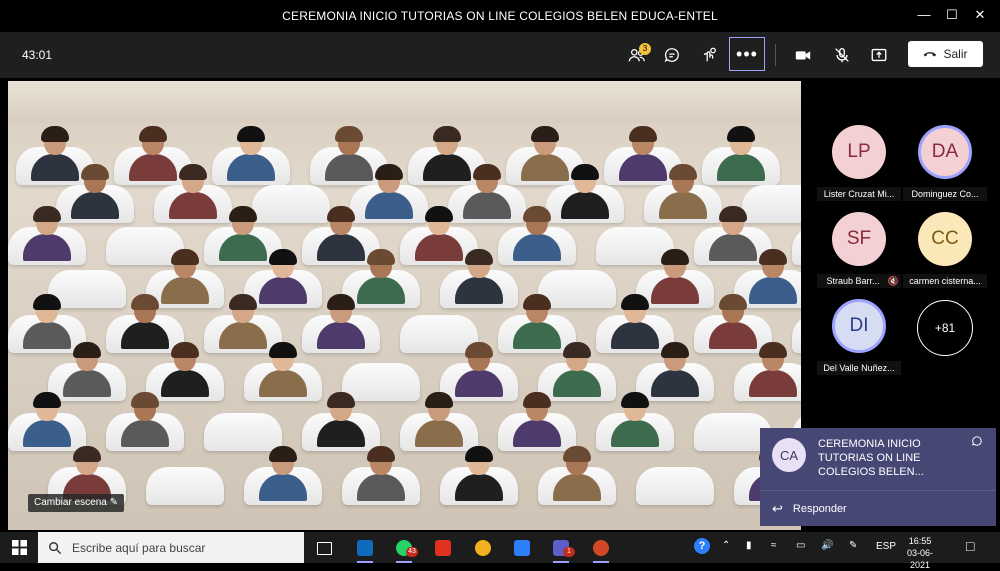 Image resolution: width=1000 pixels, height=571 pixels. Describe the element at coordinates (702, 546) in the screenshot. I see `help-icon: ?` at that location.